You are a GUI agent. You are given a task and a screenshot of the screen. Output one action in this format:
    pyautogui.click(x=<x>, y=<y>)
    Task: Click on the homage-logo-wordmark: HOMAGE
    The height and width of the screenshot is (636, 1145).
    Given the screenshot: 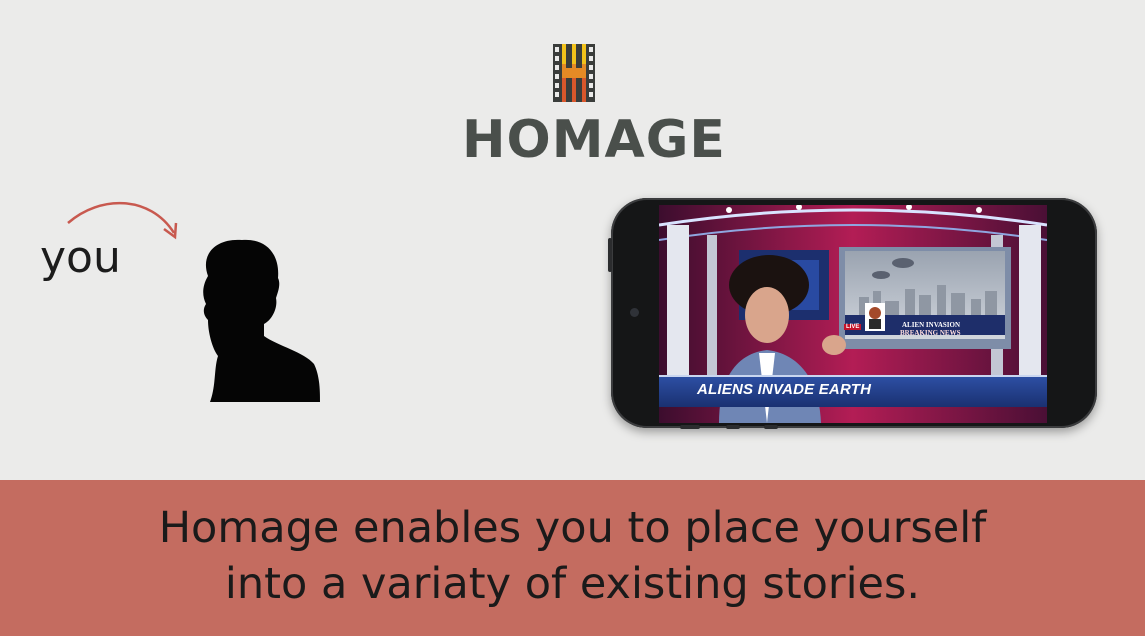 What is the action you would take?
    pyautogui.click(x=594, y=140)
    